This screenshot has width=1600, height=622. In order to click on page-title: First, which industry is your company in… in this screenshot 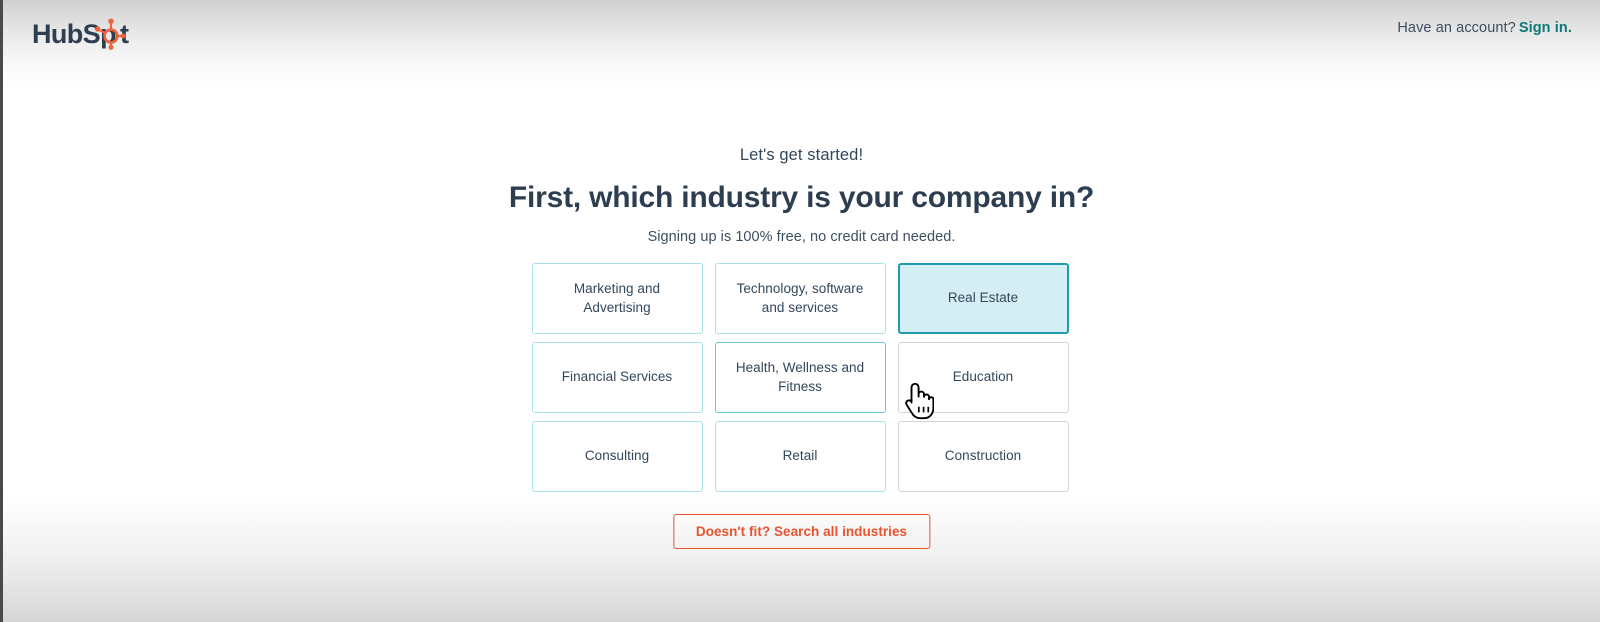, I will do `click(801, 197)`.